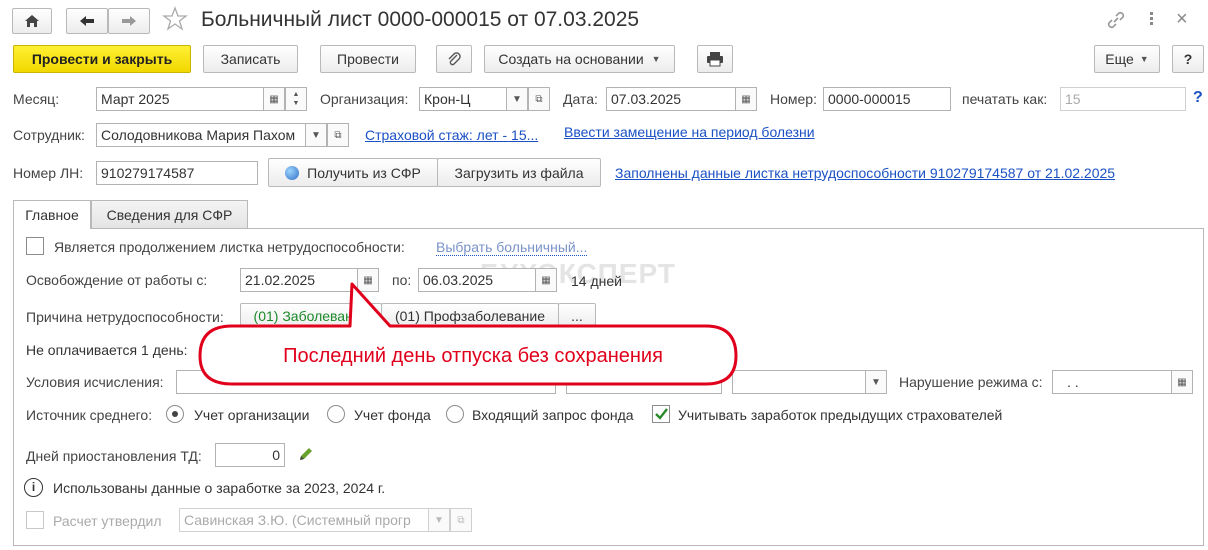 Image resolution: width=1208 pixels, height=550 pixels. What do you see at coordinates (52, 214) in the screenshot?
I see `tab-main: Главное` at bounding box center [52, 214].